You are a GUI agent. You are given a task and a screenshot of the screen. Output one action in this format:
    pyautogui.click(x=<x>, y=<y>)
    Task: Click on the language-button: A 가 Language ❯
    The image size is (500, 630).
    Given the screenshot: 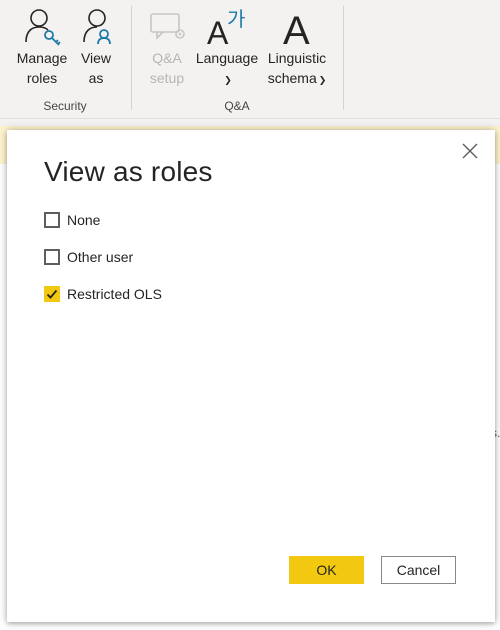 What is the action you would take?
    pyautogui.click(x=227, y=47)
    